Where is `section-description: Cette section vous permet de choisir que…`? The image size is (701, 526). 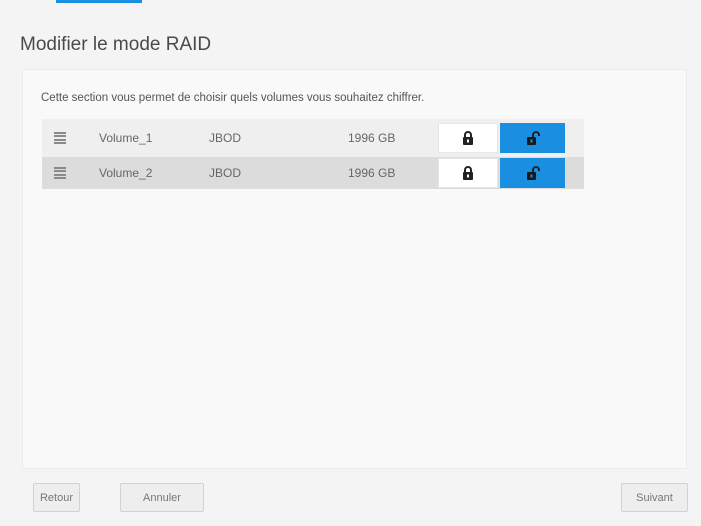 section-description: Cette section vous permet de choisir que… is located at coordinates (233, 98).